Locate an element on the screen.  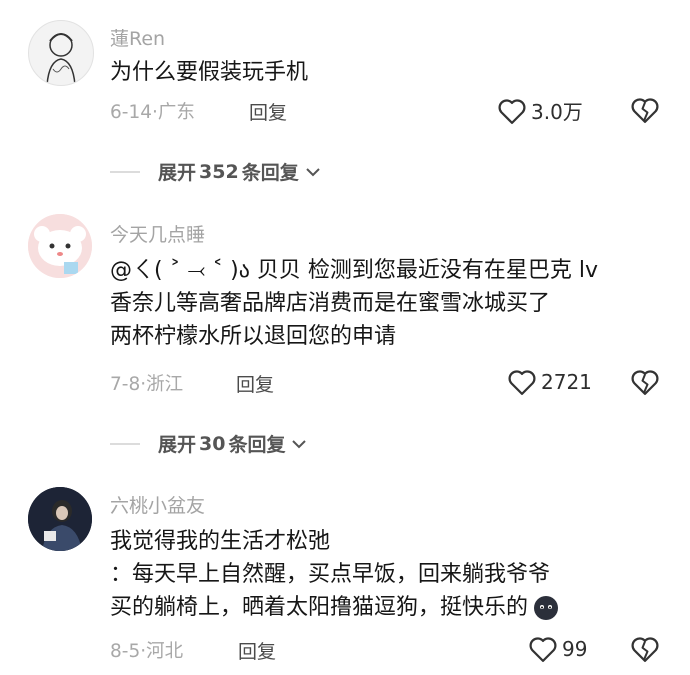
comment-username: 今天几点睡 is located at coordinates (157, 233).